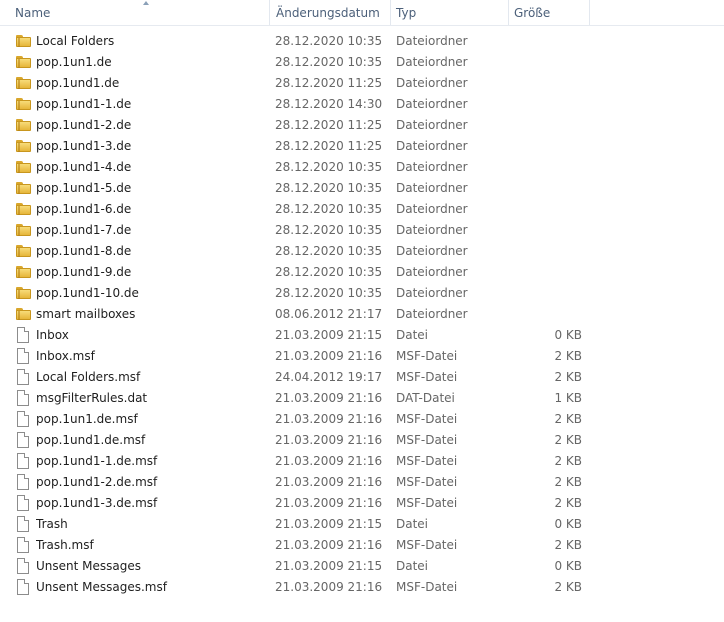  What do you see at coordinates (425, 398) in the screenshot?
I see `list-item-type: DAT-Datei` at bounding box center [425, 398].